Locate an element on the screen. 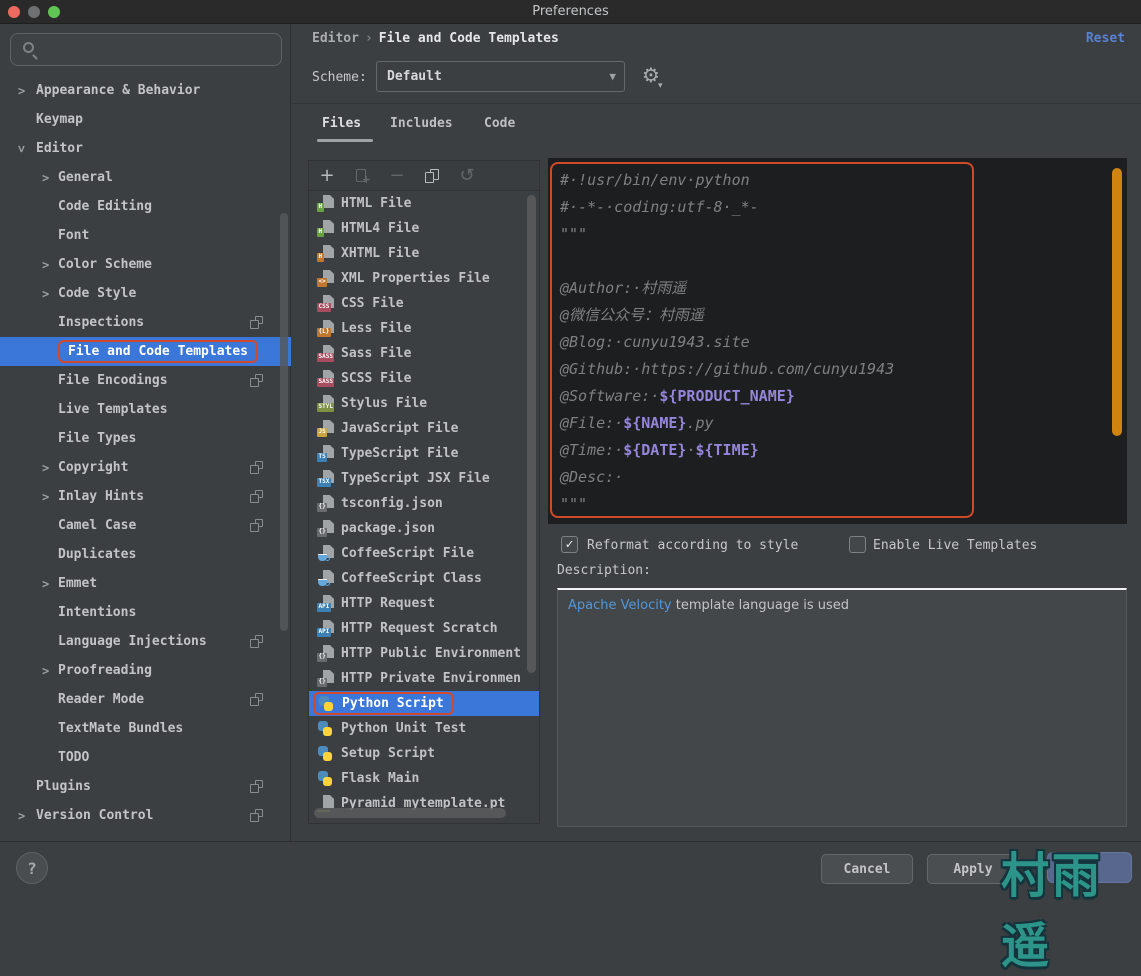 The width and height of the screenshot is (1141, 976). sidebar-item-inspections: Inspections is located at coordinates (145, 322).